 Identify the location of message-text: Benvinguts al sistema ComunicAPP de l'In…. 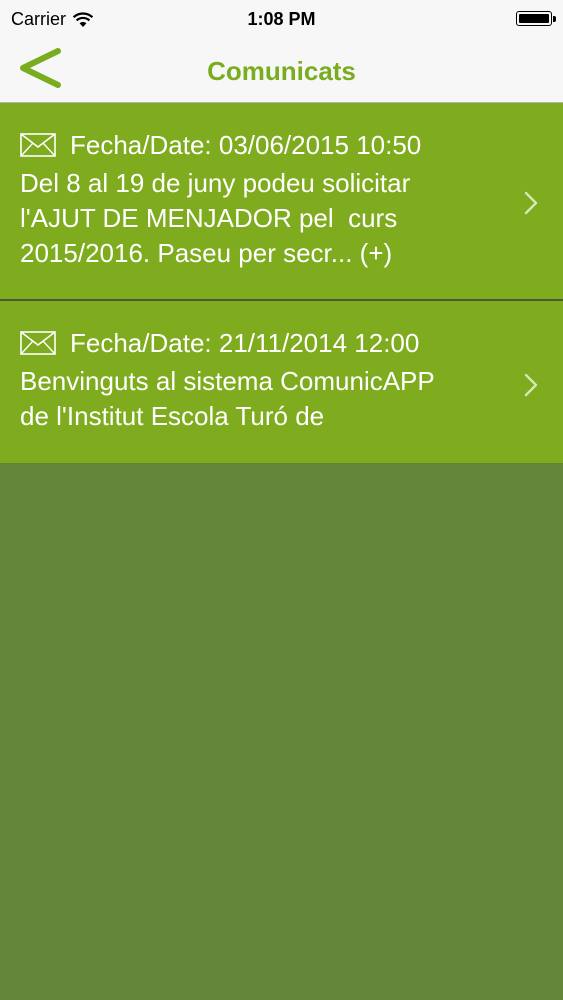
(227, 398).